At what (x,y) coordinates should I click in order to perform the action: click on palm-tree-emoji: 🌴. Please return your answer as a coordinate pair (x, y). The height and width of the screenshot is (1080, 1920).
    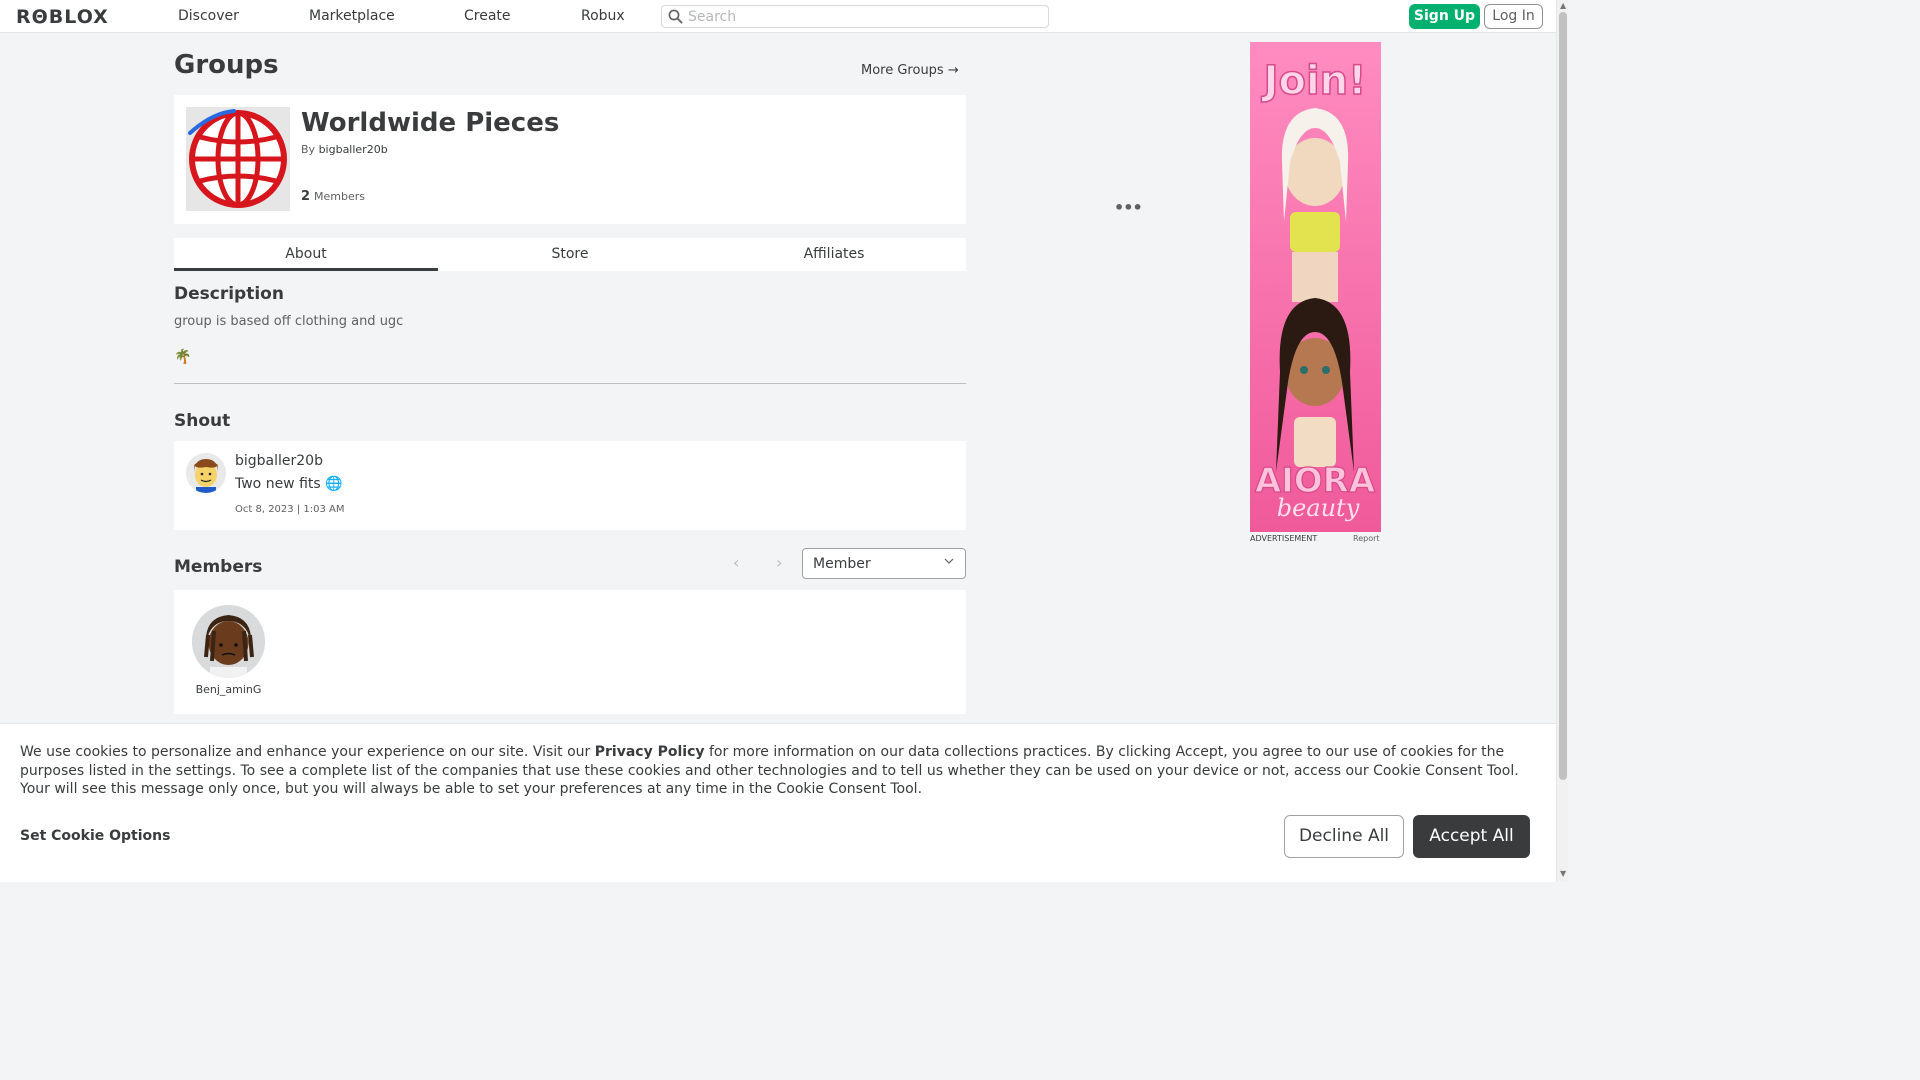
    Looking at the image, I should click on (183, 357).